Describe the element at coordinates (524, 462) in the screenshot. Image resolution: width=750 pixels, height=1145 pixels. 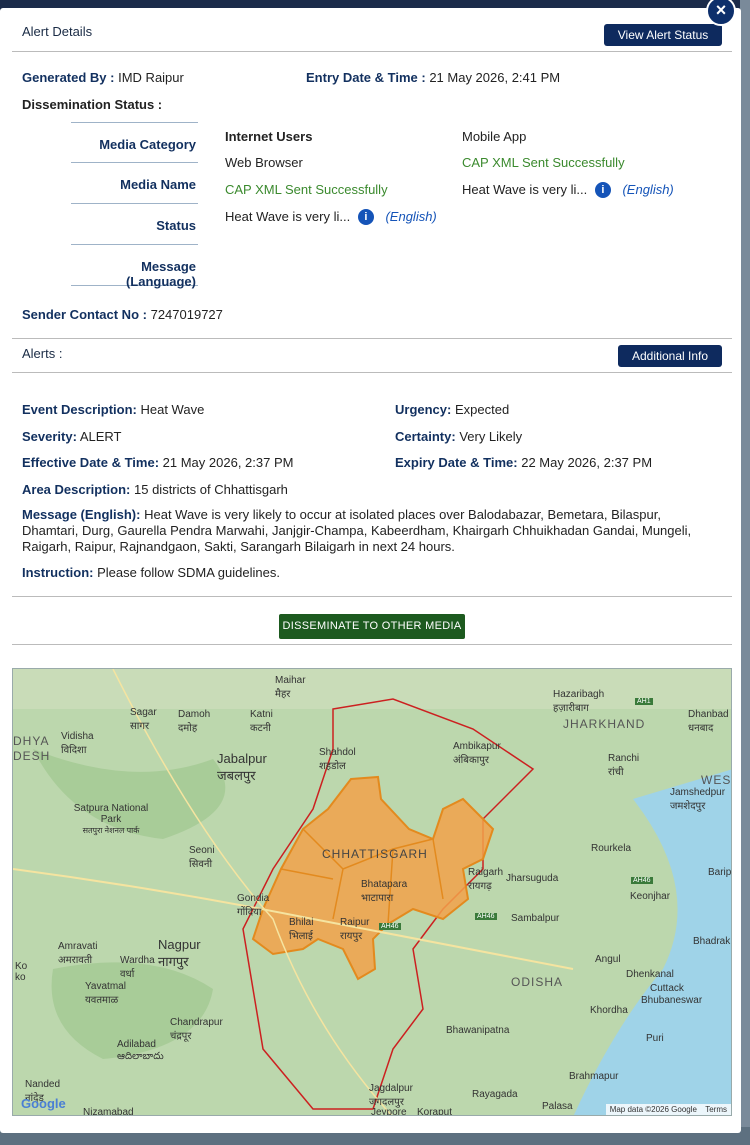
I see `expiry-date: Expiry Date & Time: 22 May 2026, 2:37 PM` at that location.